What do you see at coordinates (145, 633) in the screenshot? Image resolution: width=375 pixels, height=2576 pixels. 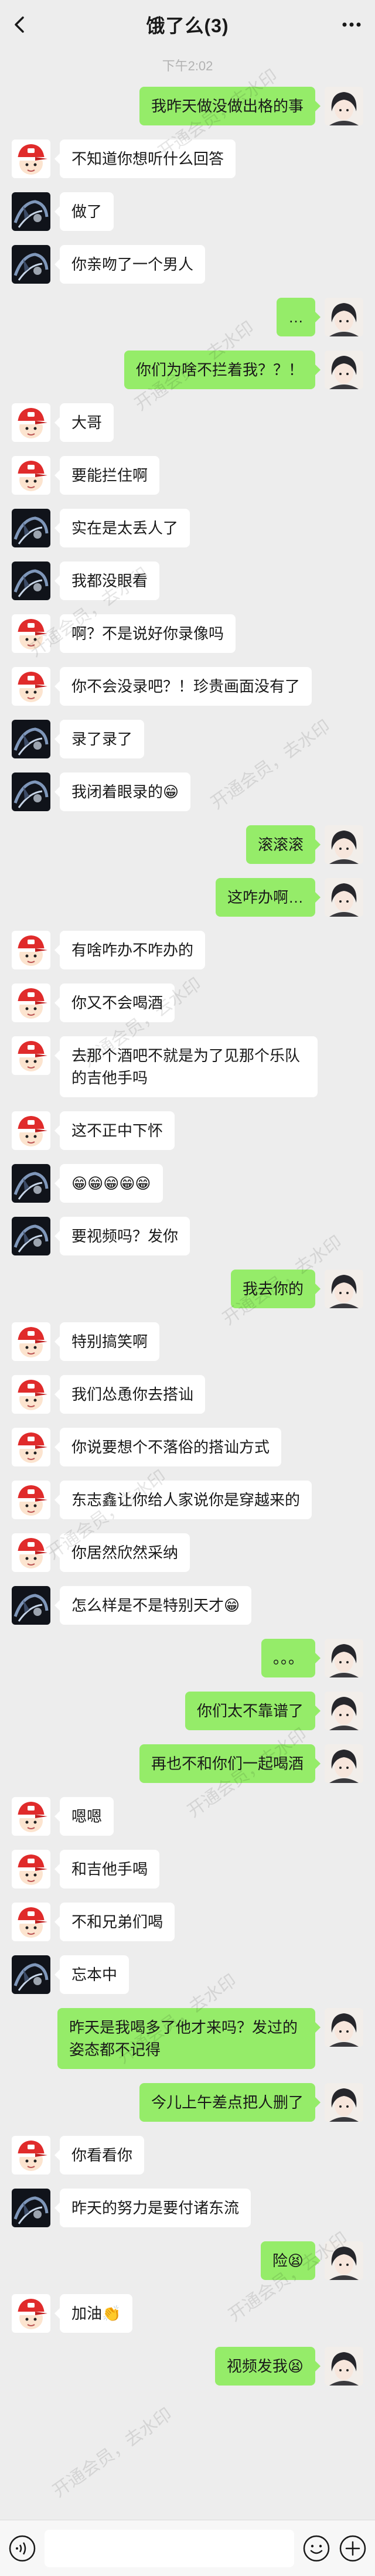 I see `message-bubble: 啊？不是说好你录像吗` at bounding box center [145, 633].